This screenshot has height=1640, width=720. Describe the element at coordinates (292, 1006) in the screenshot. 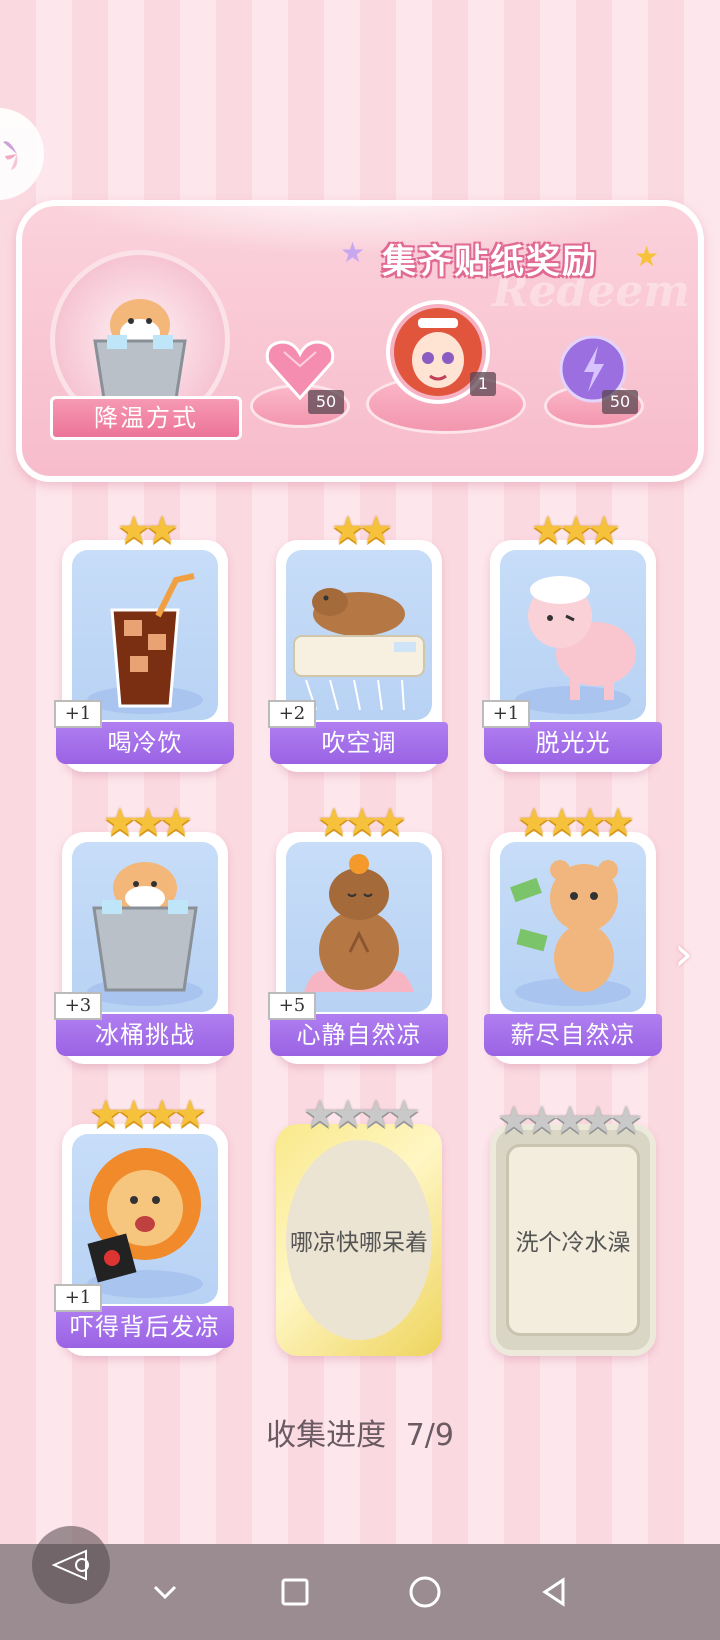

I see `sticker-bonus: +5` at that location.